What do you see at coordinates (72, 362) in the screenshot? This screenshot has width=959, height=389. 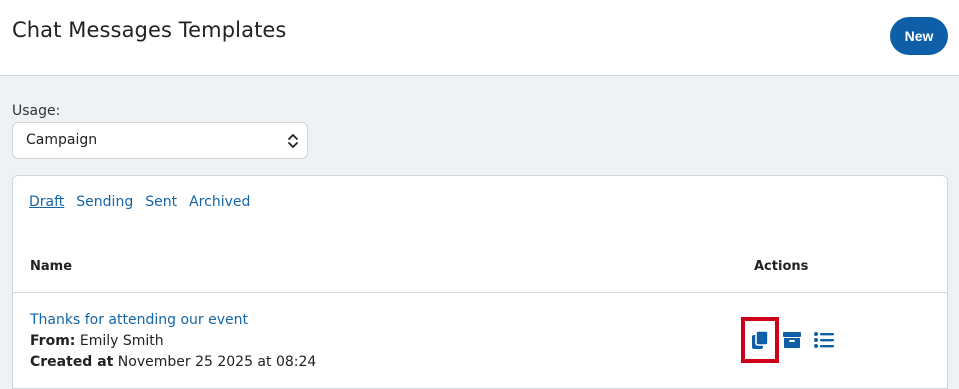 I see `created-label: Created at` at bounding box center [72, 362].